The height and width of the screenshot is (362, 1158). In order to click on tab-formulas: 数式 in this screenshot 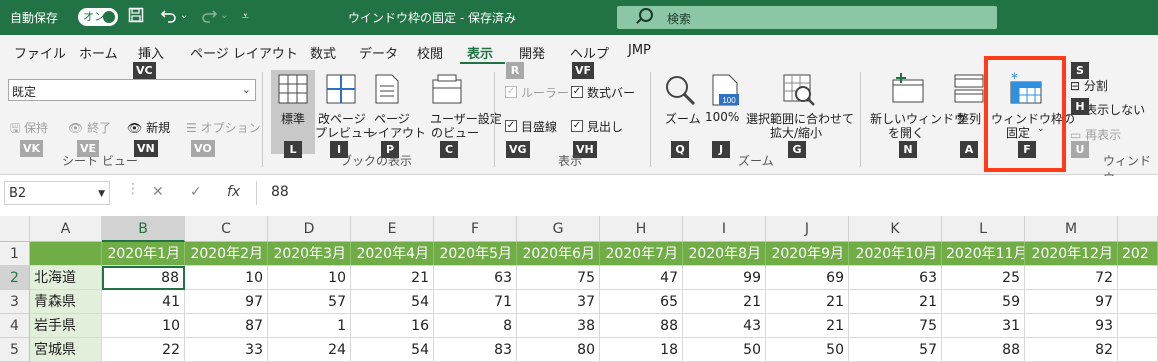, I will do `click(323, 52)`.